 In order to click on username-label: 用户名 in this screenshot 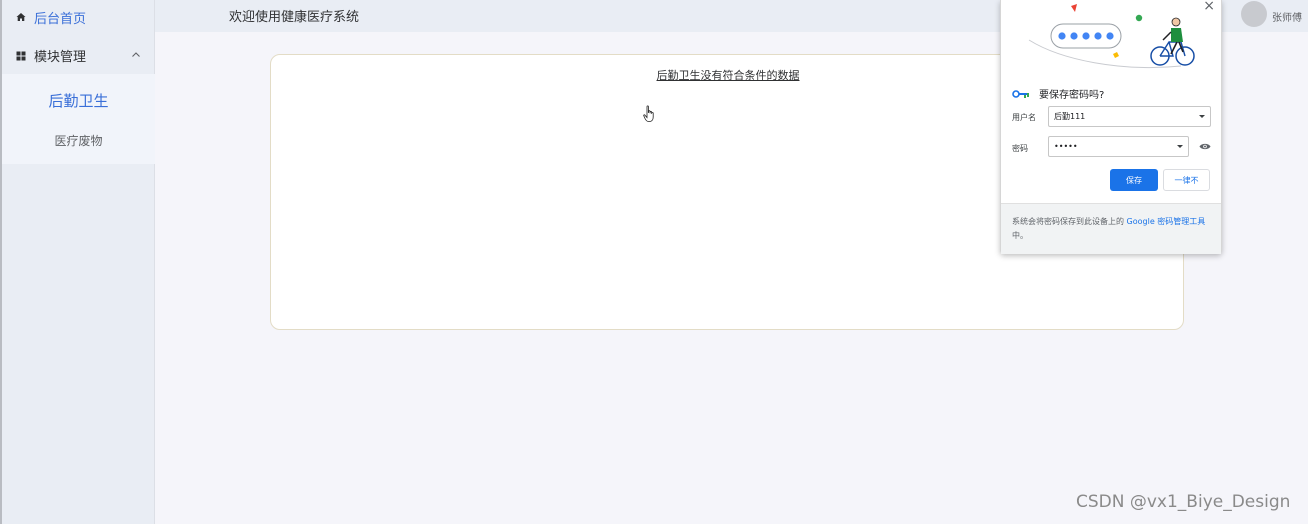, I will do `click(1024, 117)`.